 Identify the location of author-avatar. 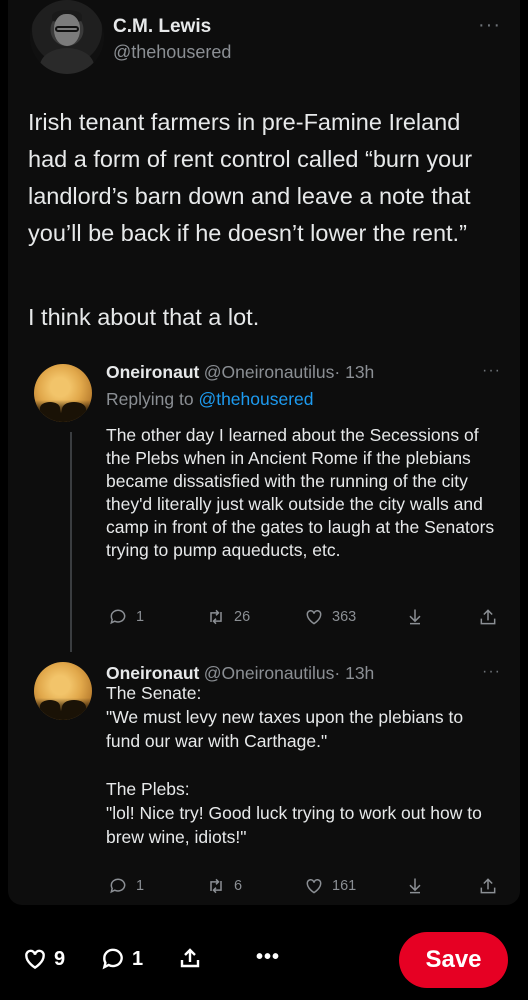
(67, 37).